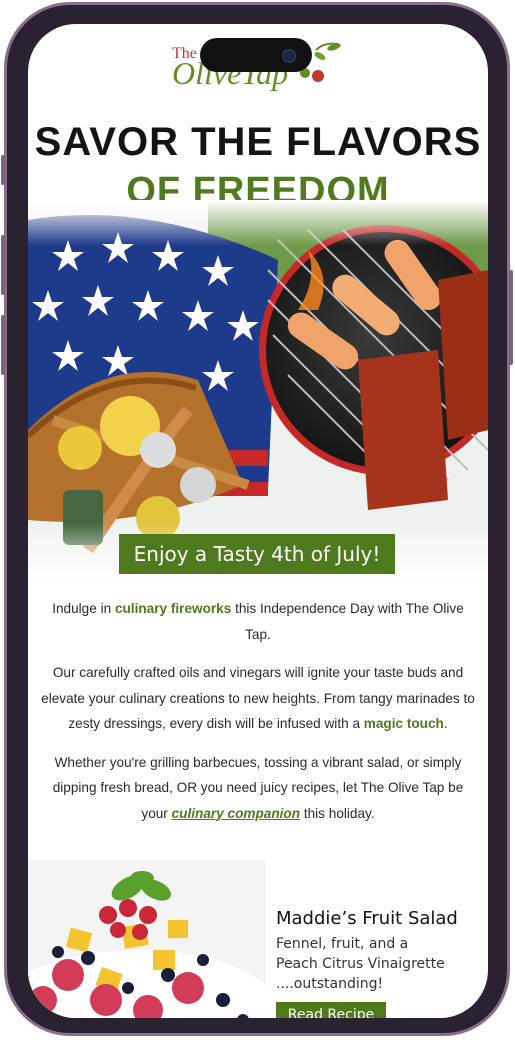  What do you see at coordinates (83, 608) in the screenshot?
I see `p1-text-a: Indulge in` at bounding box center [83, 608].